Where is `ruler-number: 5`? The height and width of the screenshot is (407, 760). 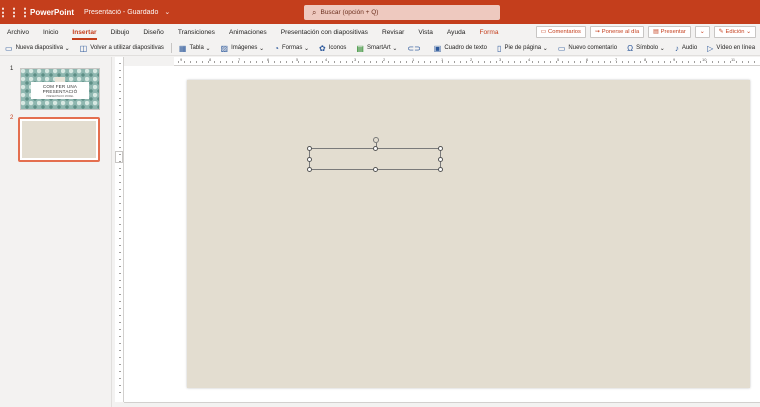
ruler-number: 5 is located at coordinates (558, 59).